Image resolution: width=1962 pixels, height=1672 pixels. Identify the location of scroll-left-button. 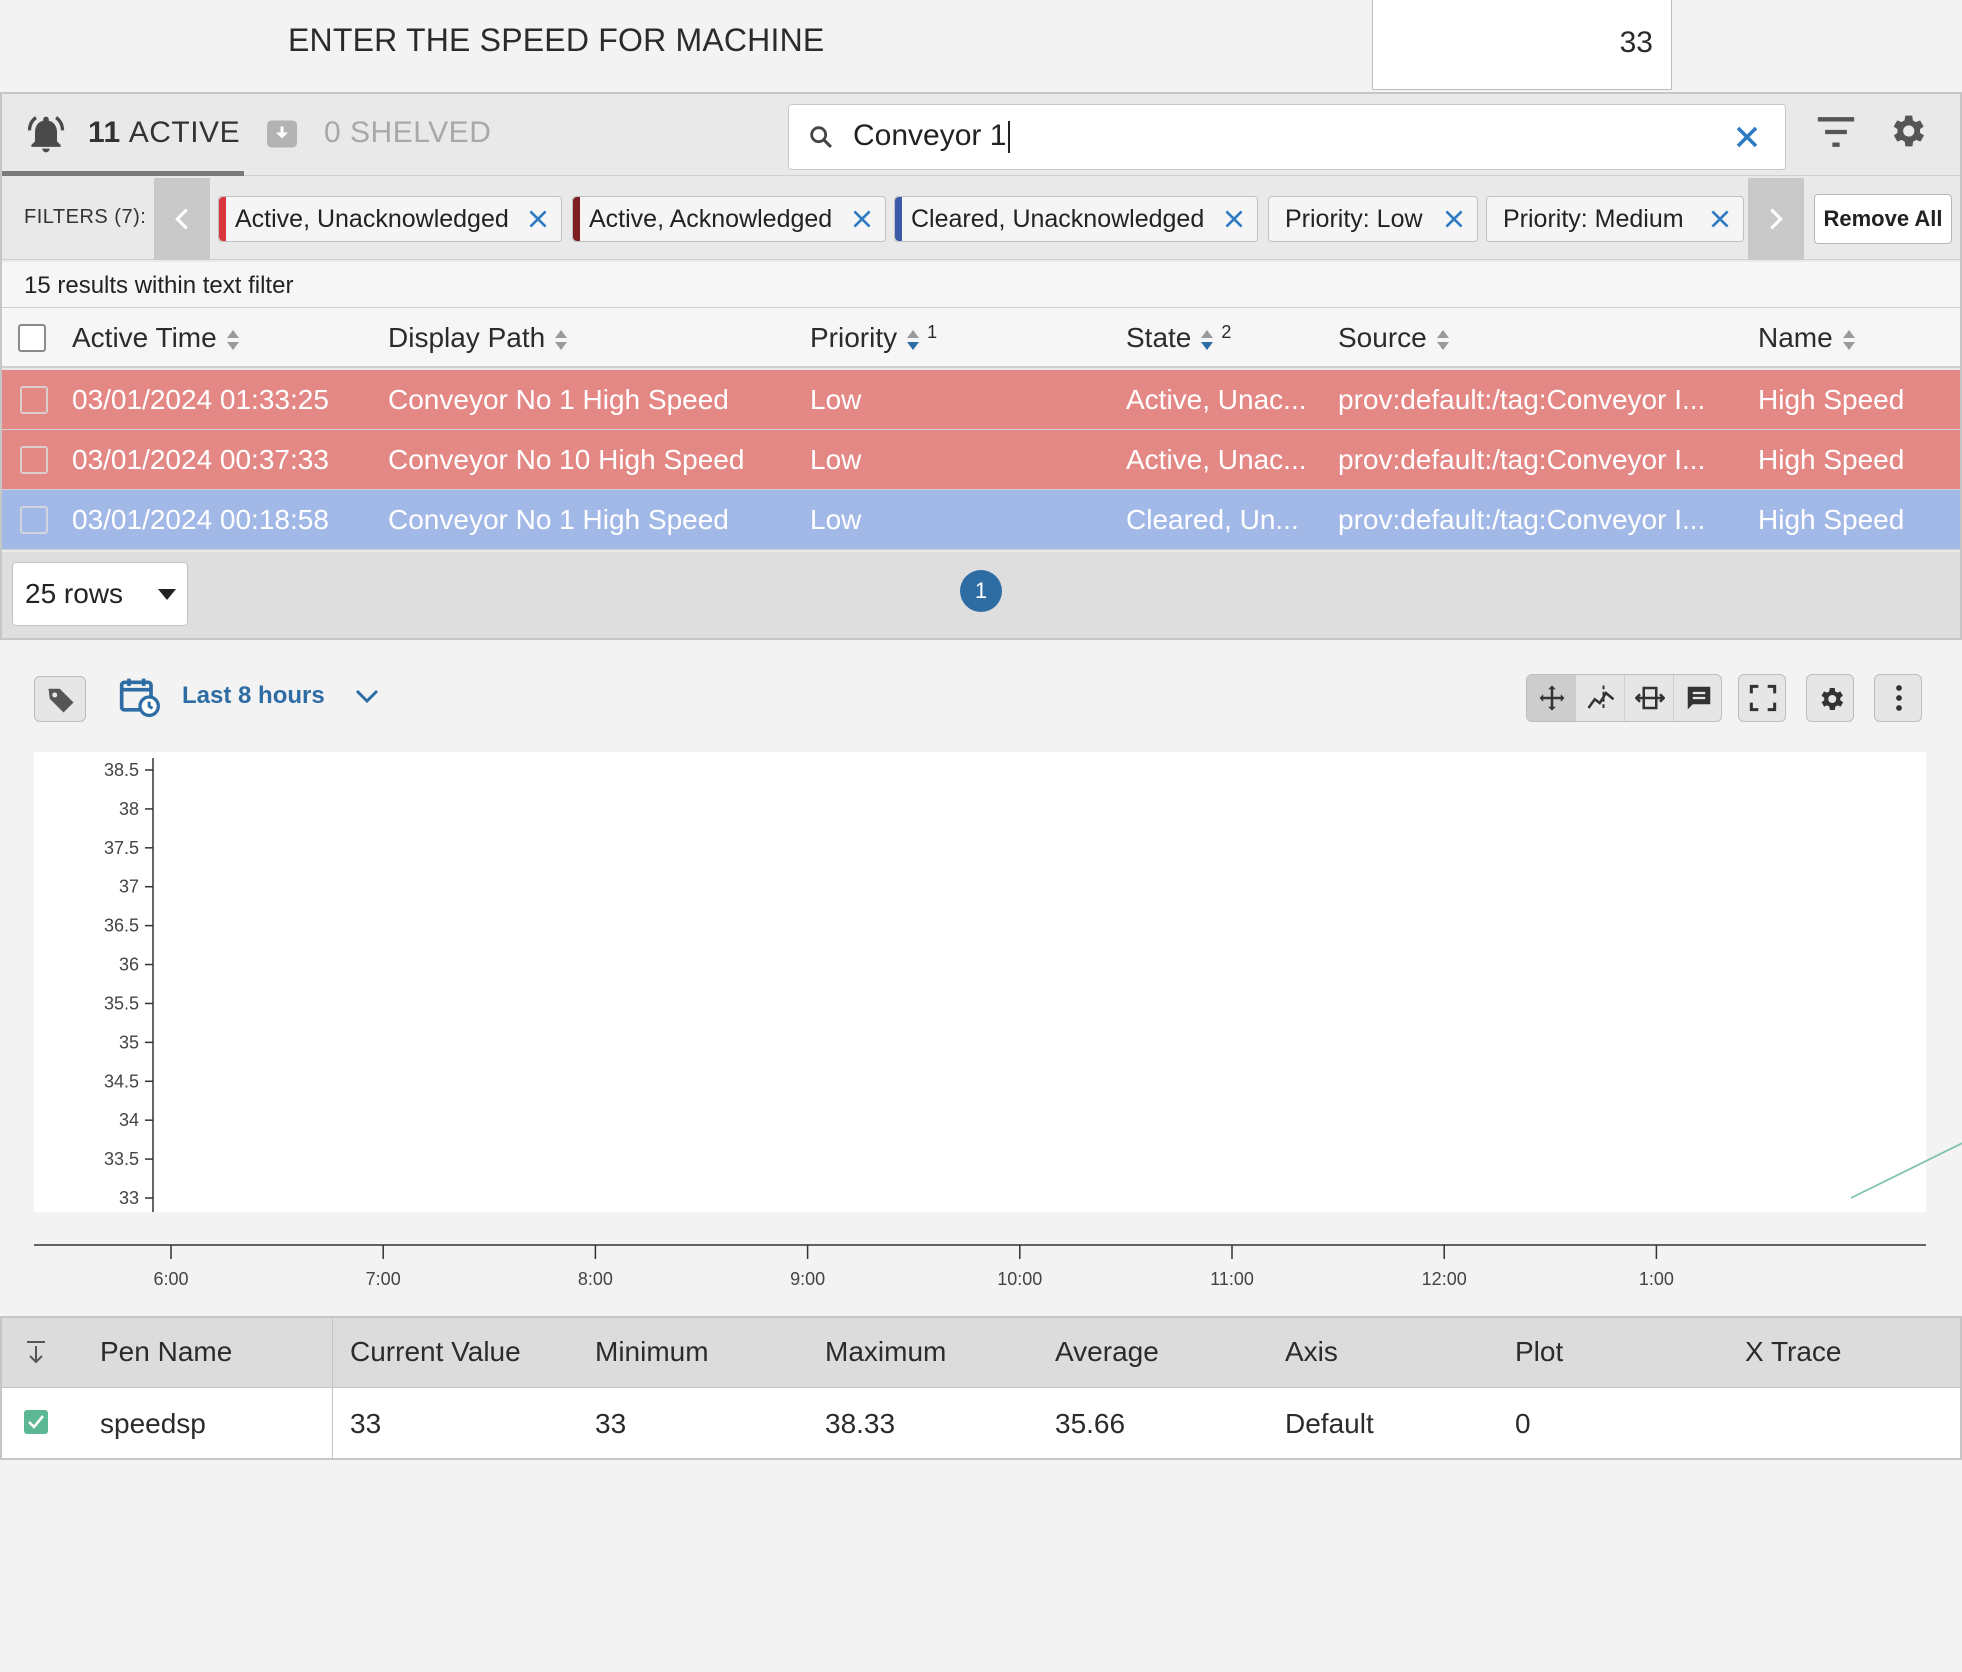
(182, 219).